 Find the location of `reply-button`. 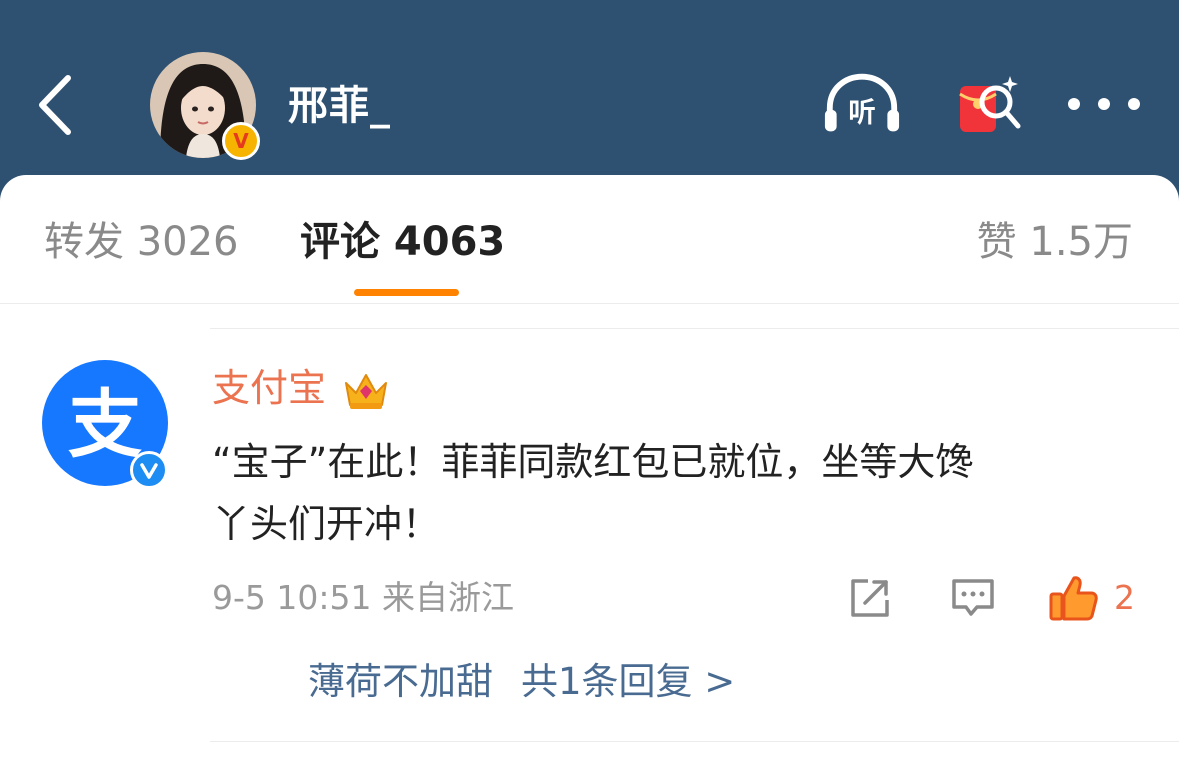

reply-button is located at coordinates (973, 598).